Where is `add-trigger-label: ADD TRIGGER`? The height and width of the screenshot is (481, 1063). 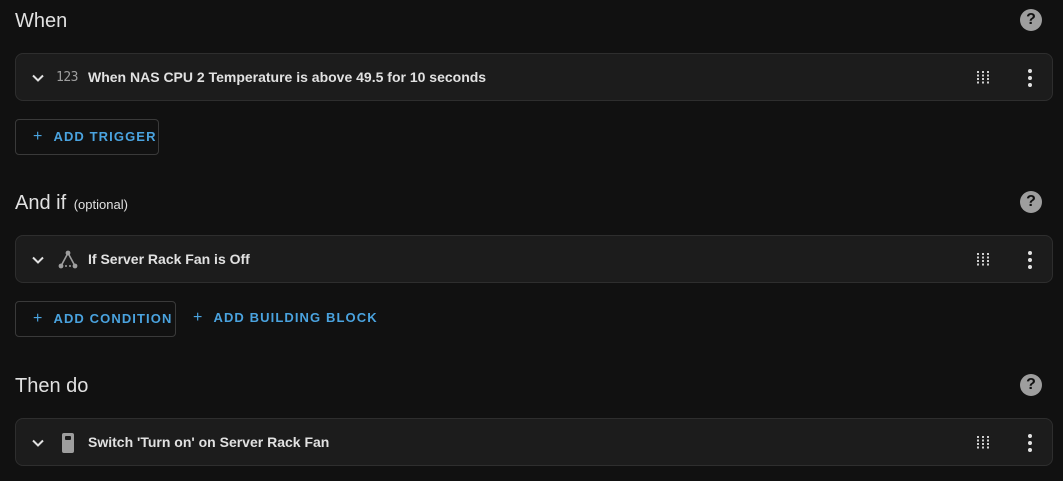
add-trigger-label: ADD TRIGGER is located at coordinates (105, 136).